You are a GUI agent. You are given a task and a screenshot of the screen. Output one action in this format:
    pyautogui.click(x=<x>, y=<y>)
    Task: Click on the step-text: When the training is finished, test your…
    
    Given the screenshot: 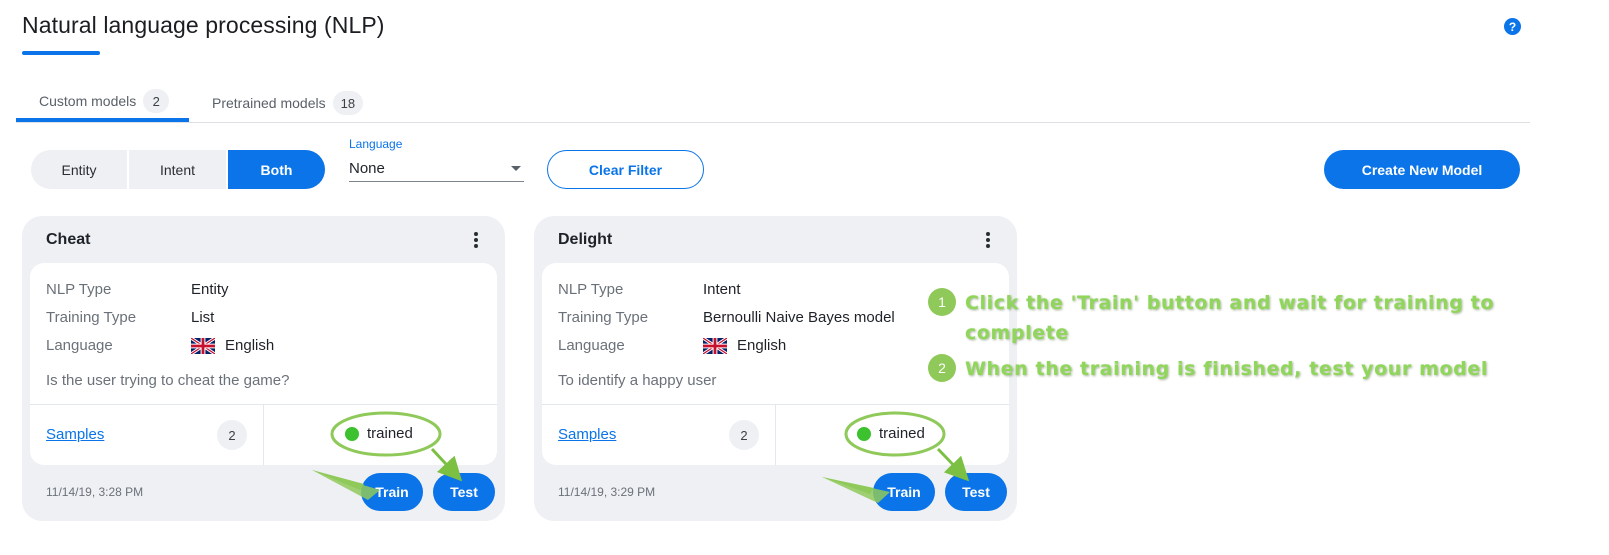 What is the action you would take?
    pyautogui.click(x=1226, y=369)
    